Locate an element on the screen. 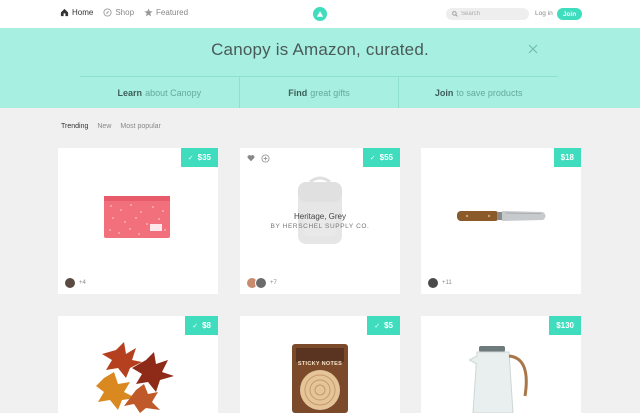  package-label: STICKY NOTES is located at coordinates (320, 364).